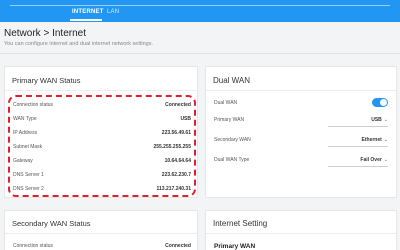 The width and height of the screenshot is (400, 250). Describe the element at coordinates (240, 223) in the screenshot. I see `card-title: Internet Setting` at that location.